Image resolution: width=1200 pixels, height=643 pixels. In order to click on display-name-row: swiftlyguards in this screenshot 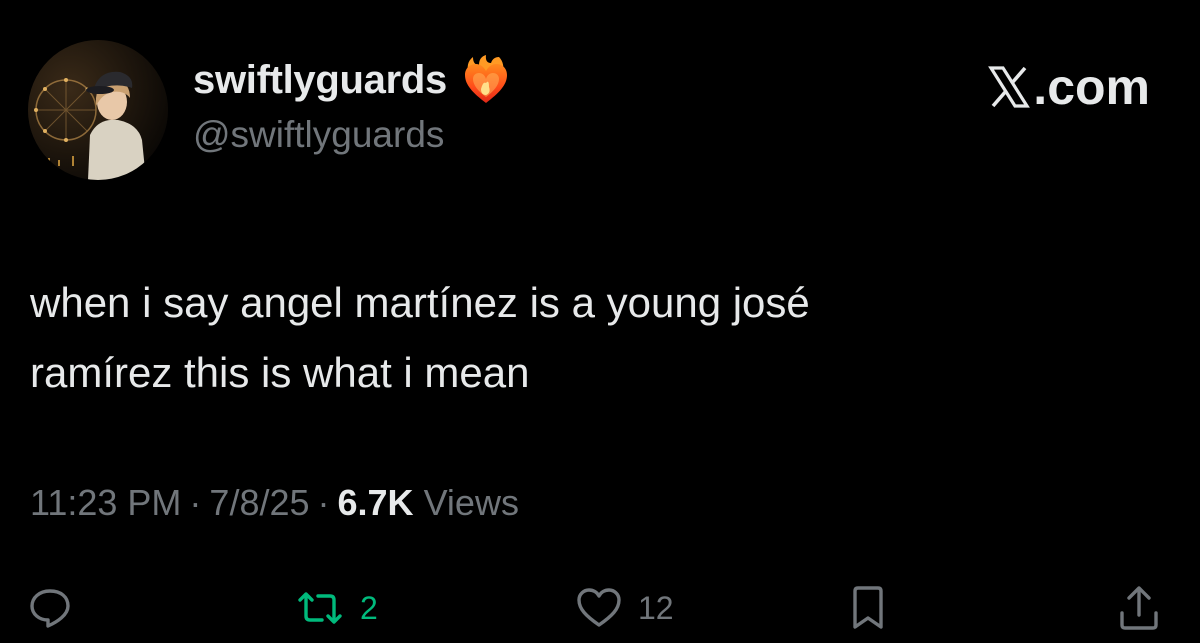, I will do `click(353, 80)`.